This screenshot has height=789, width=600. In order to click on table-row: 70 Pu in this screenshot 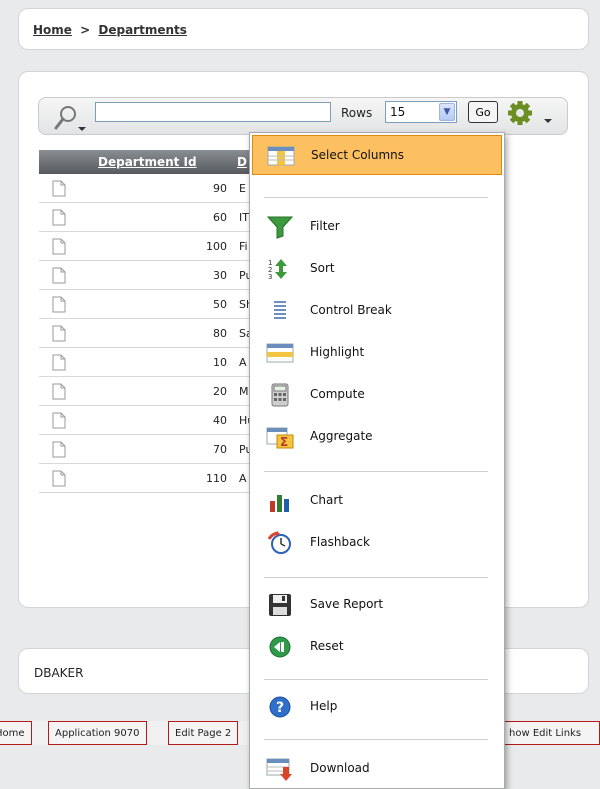, I will do `click(152, 449)`.